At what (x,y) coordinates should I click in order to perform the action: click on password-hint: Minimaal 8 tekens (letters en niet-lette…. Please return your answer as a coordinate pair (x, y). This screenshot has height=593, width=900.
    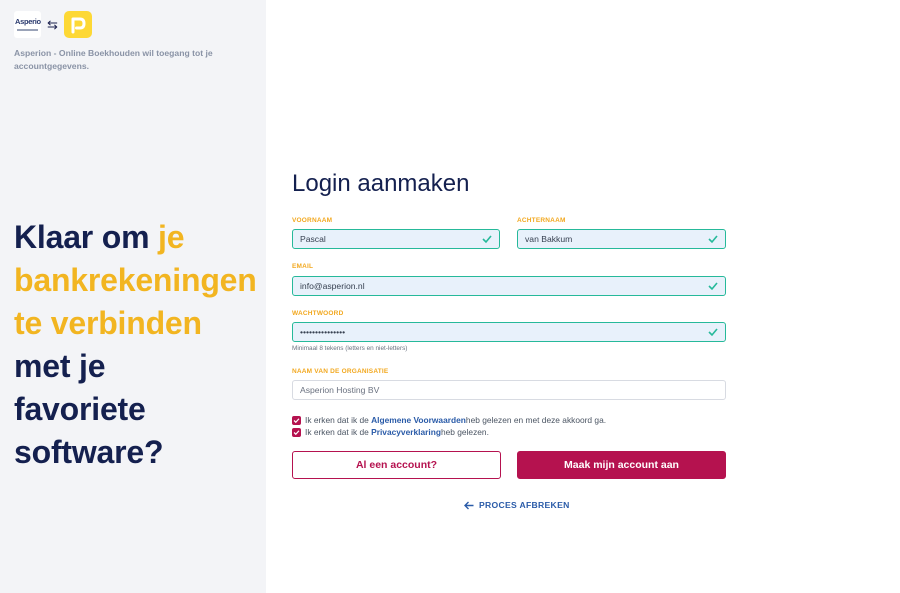
    Looking at the image, I should click on (350, 348).